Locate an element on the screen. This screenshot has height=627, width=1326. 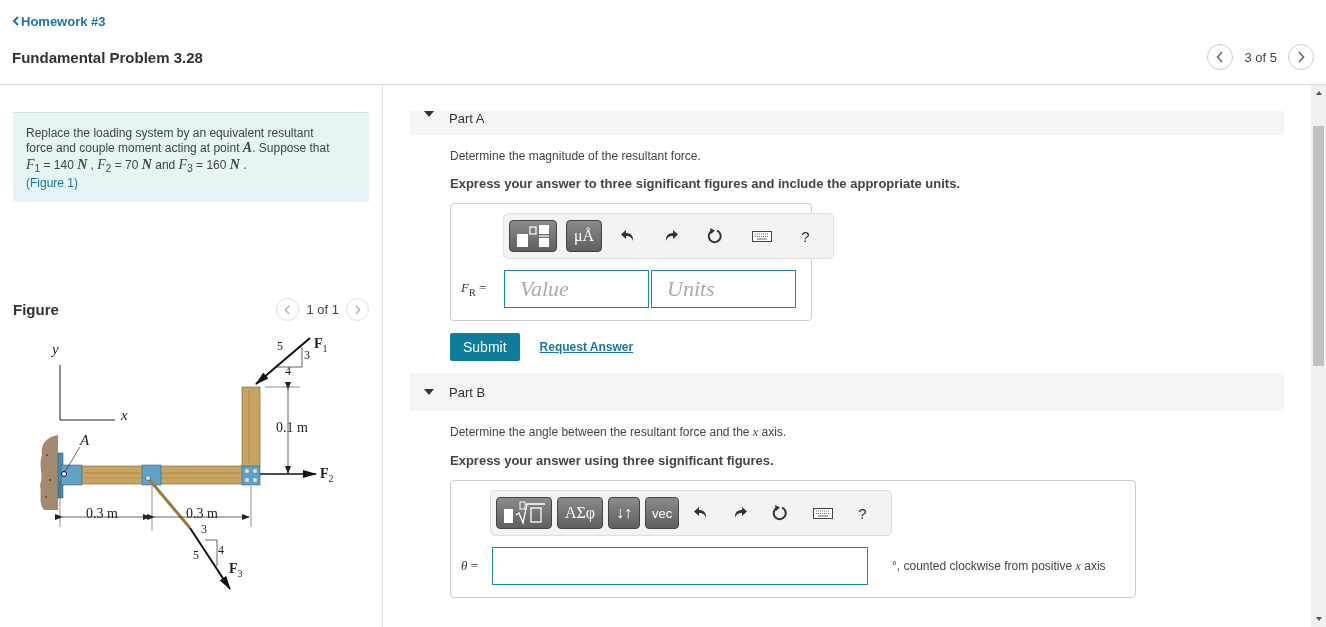
unit-note: °, counted clockwise from positive x axis is located at coordinates (999, 566).